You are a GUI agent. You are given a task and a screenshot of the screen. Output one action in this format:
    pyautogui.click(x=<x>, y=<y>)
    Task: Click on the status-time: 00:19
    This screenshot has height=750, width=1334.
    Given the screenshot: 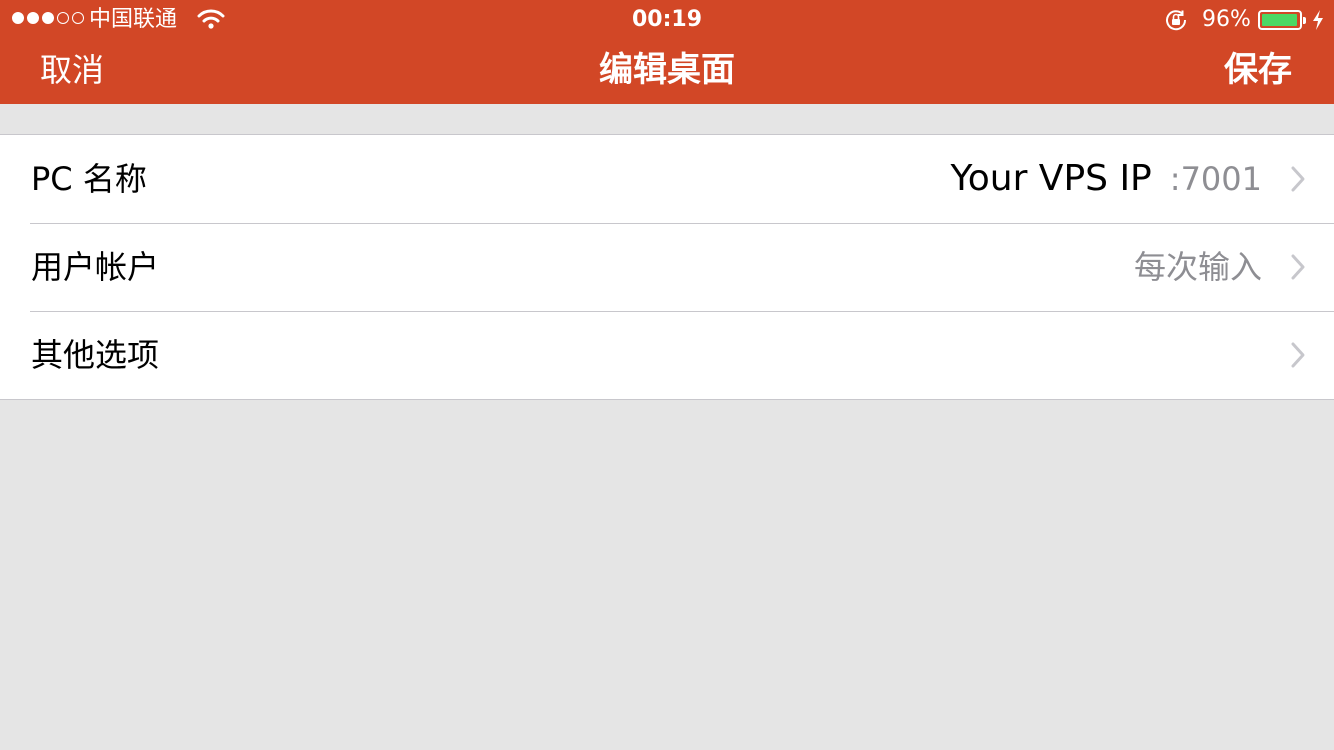 What is the action you would take?
    pyautogui.click(x=667, y=19)
    